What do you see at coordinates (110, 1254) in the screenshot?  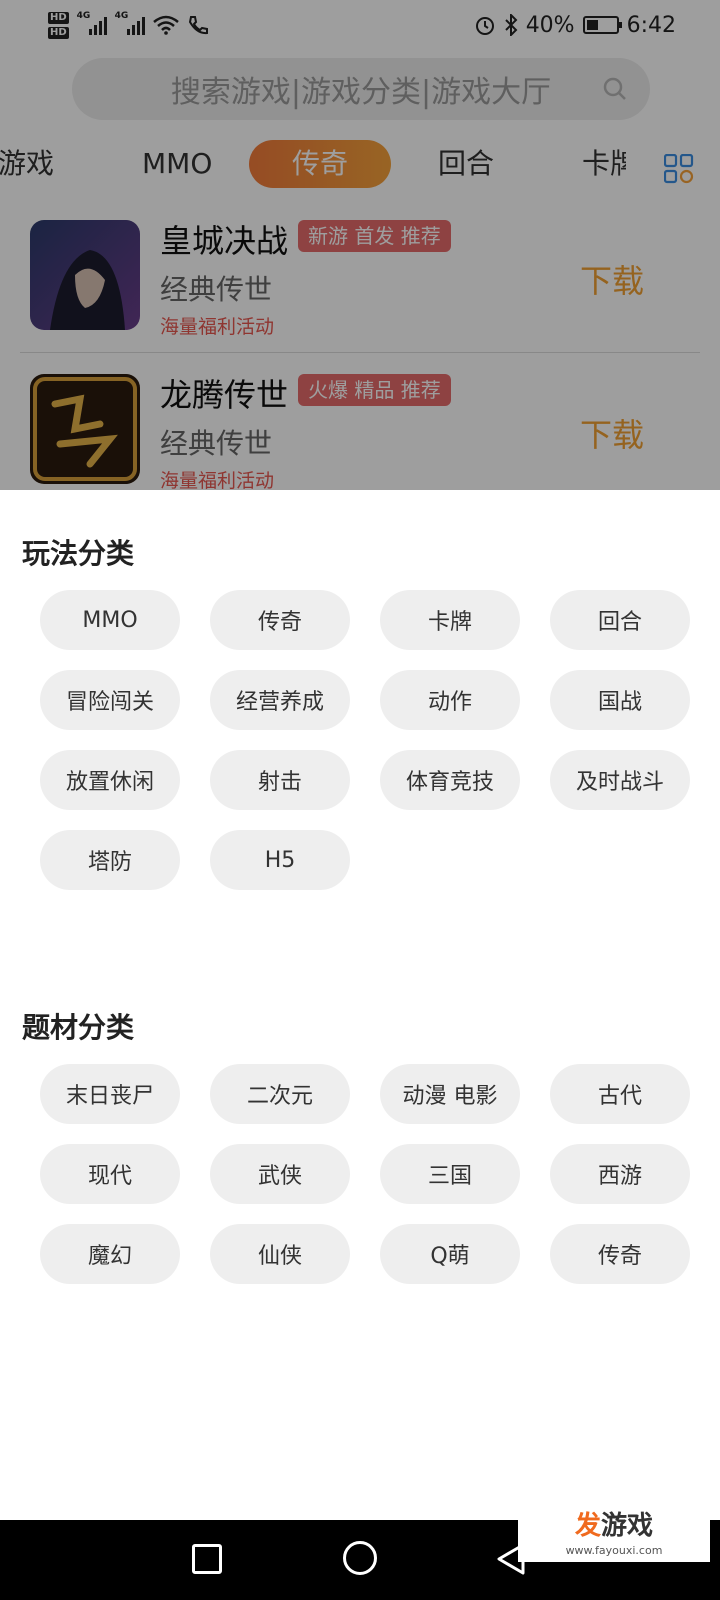 I see `theme-category-chip: 魔幻` at bounding box center [110, 1254].